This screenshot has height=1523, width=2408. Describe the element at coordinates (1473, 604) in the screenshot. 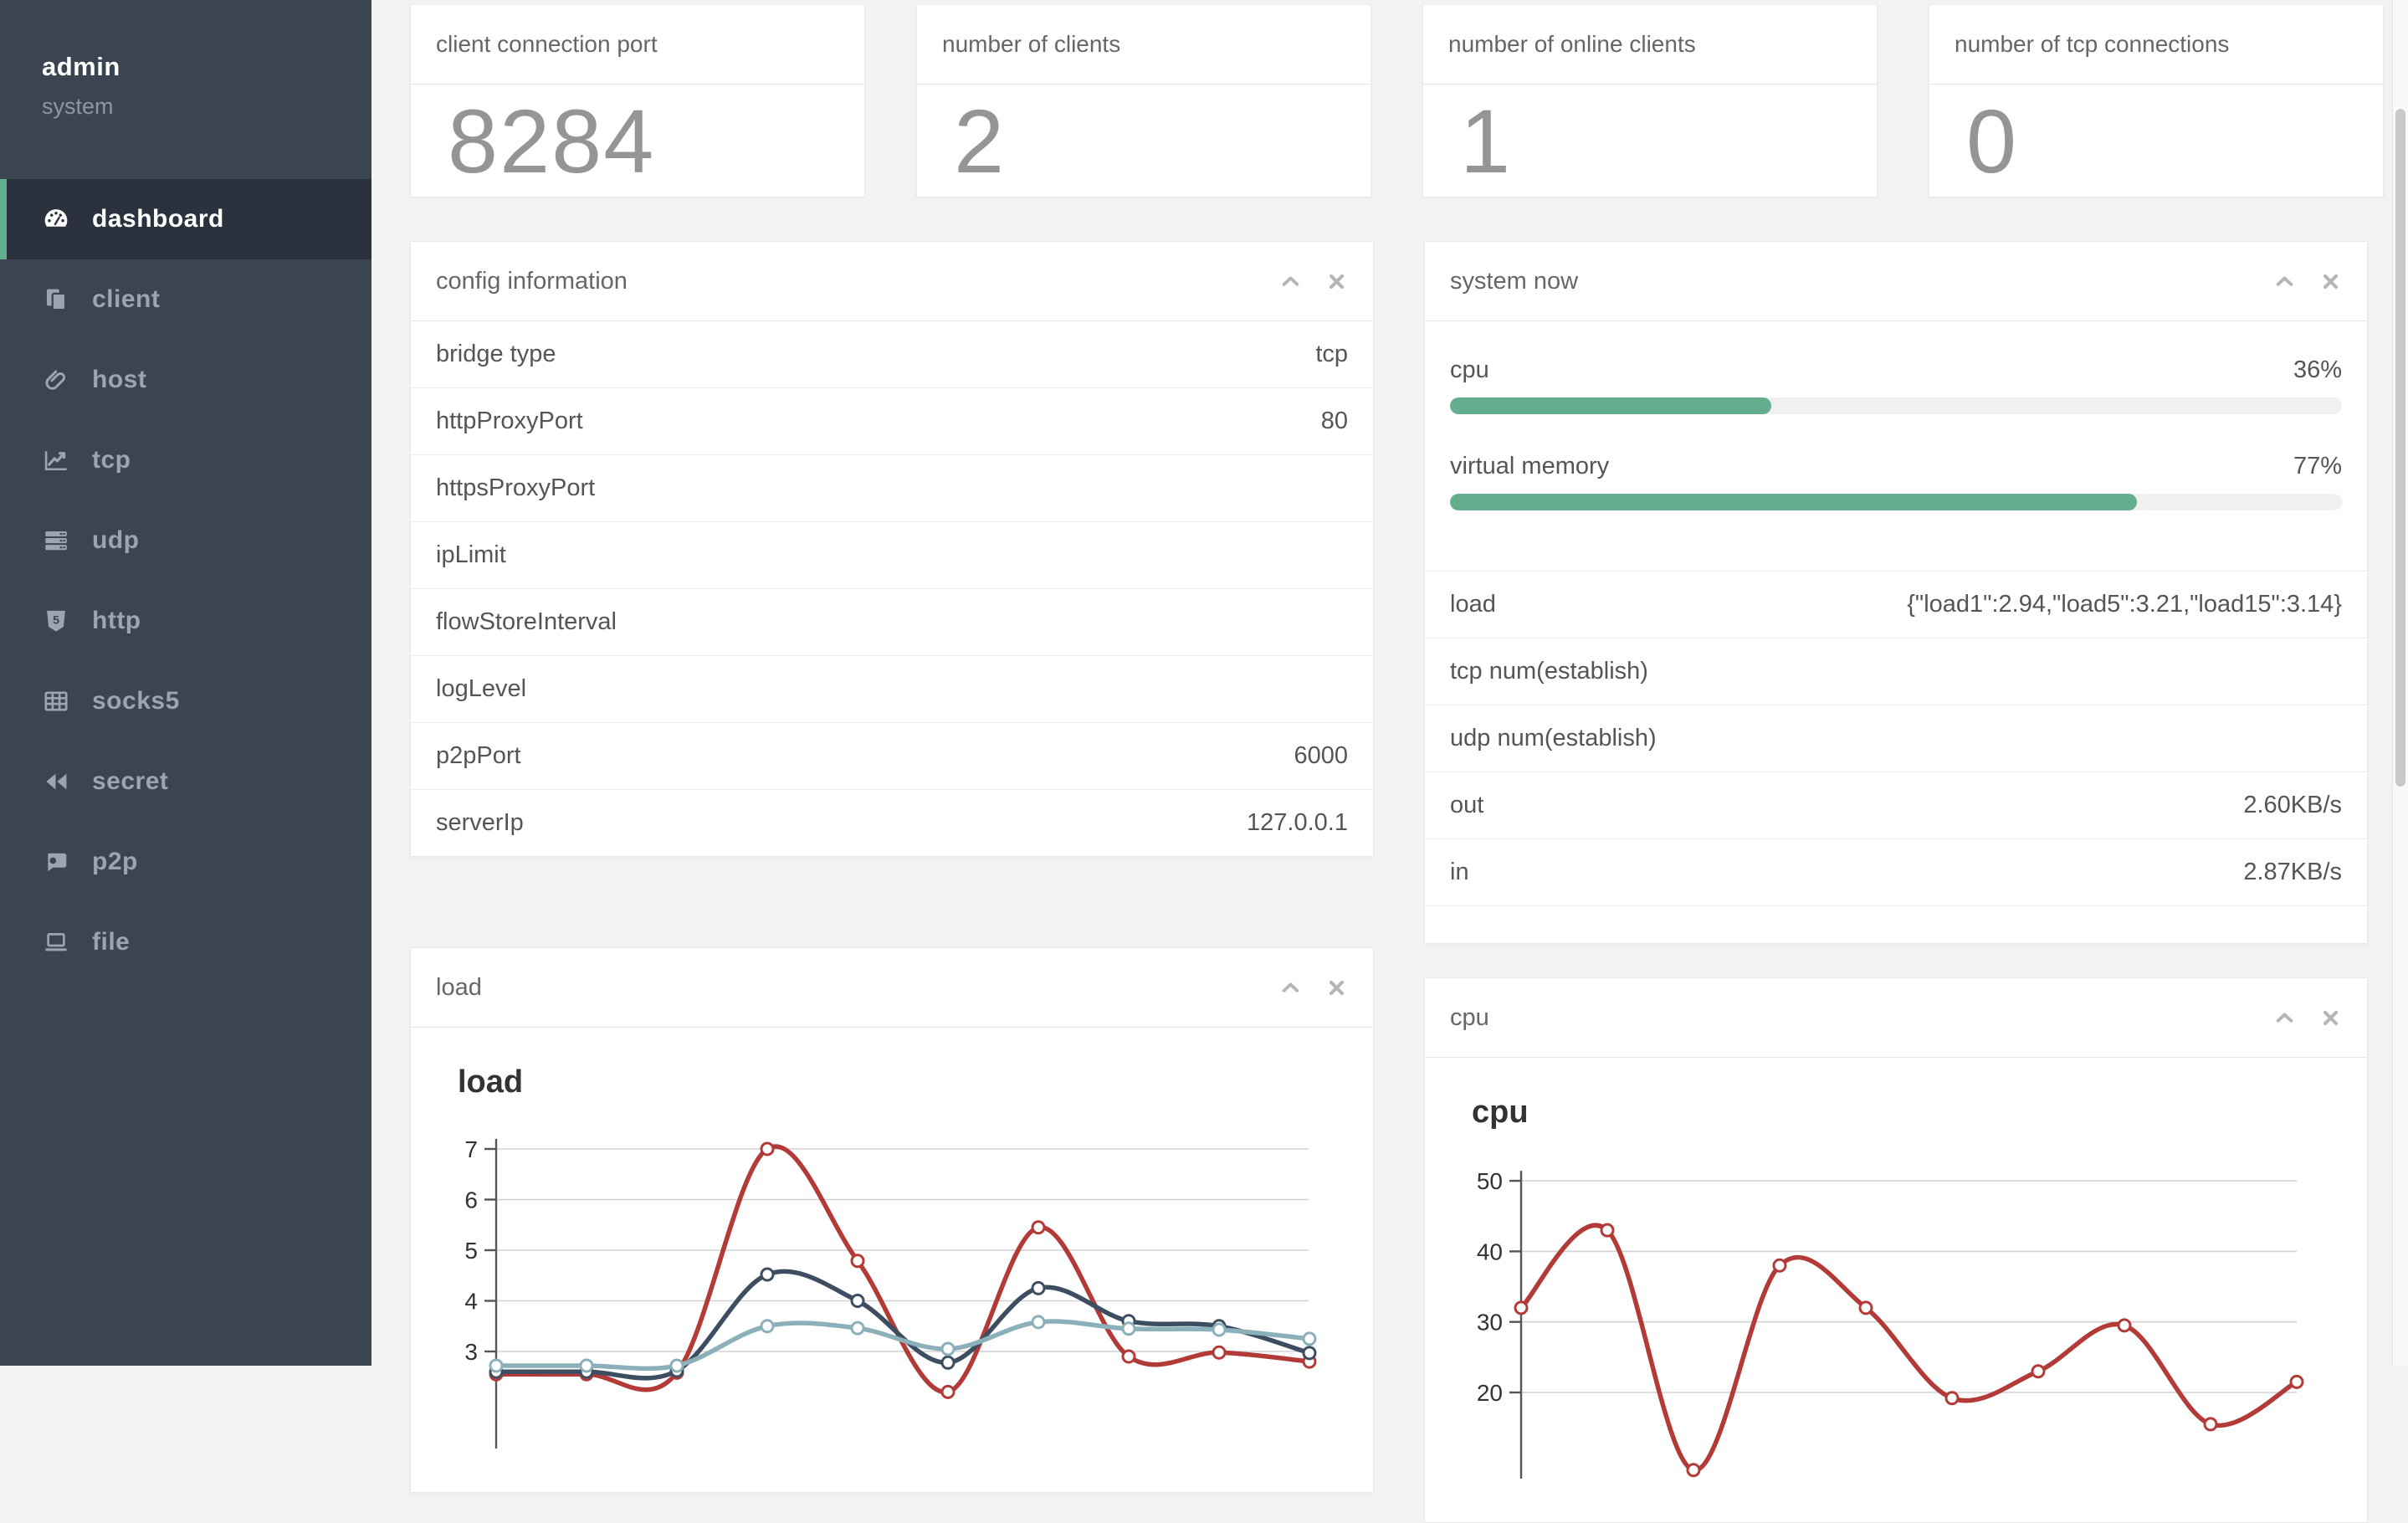

I see `system-row-label: load` at that location.